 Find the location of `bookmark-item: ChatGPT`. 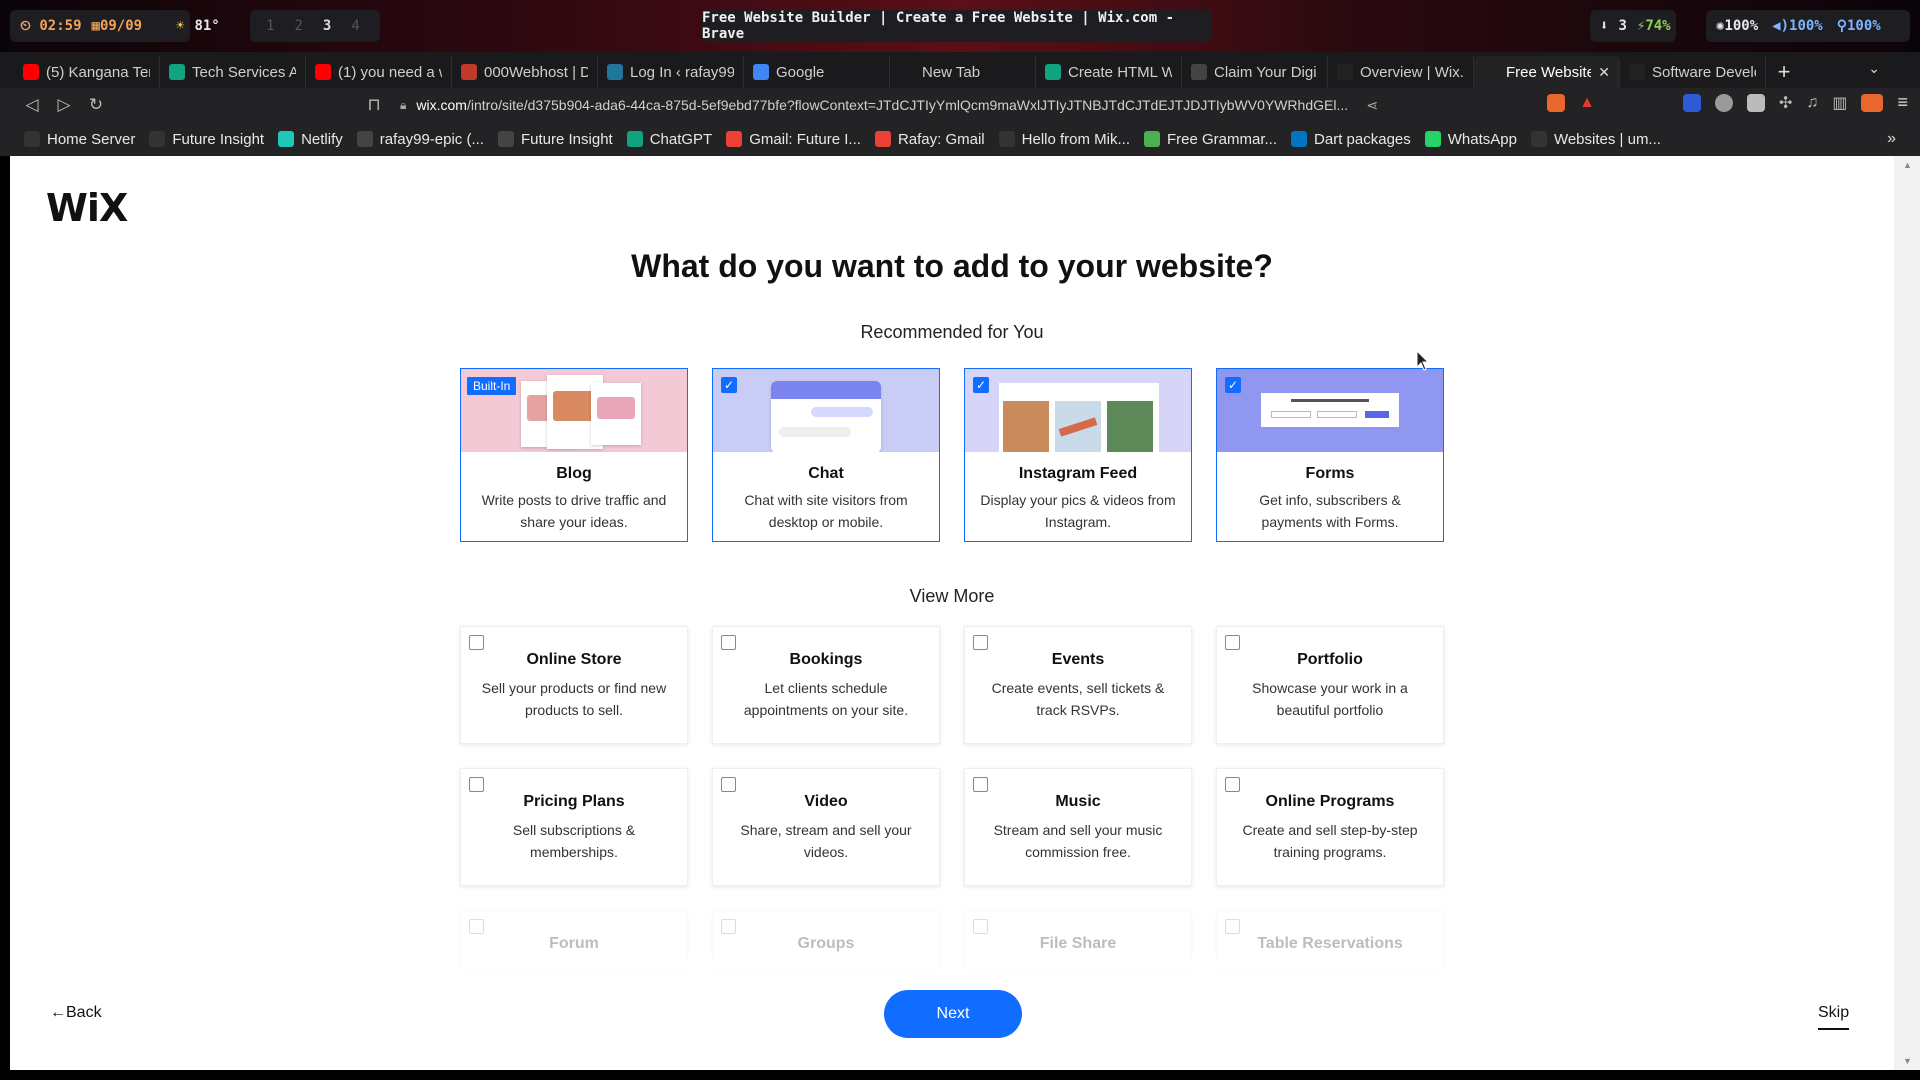

bookmark-item: ChatGPT is located at coordinates (669, 139).